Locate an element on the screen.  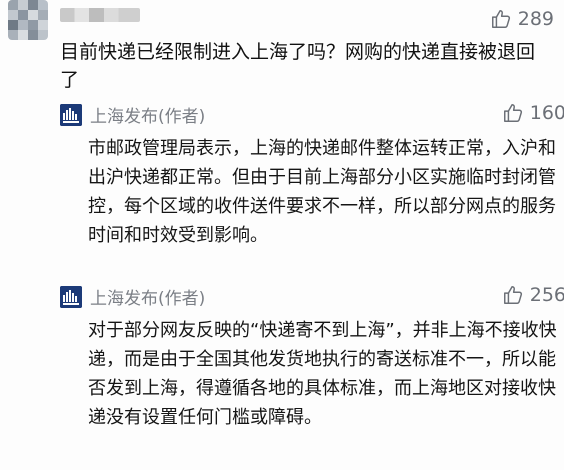
like-count: 160 is located at coordinates (546, 113).